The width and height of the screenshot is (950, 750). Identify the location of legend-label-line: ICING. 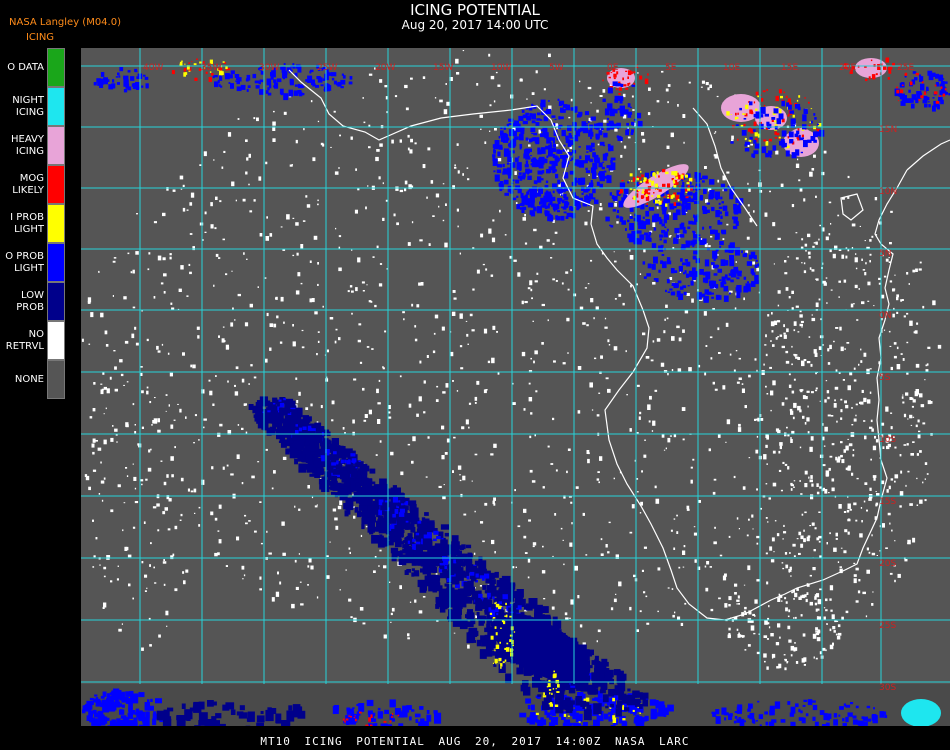
(29, 151).